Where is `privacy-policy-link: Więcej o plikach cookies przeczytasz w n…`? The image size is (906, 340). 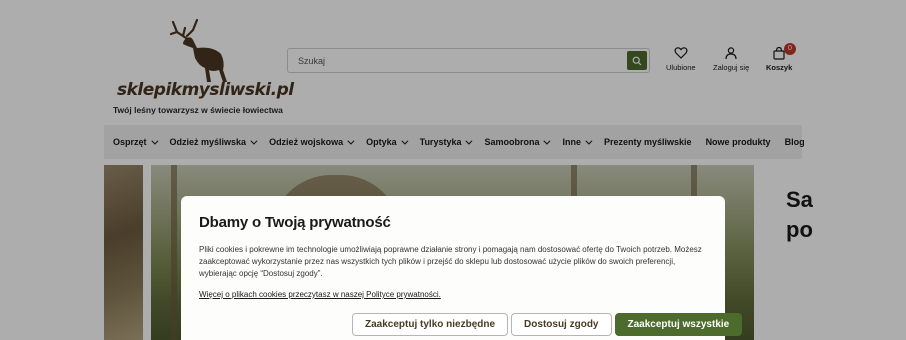 privacy-policy-link: Więcej o plikach cookies przeczytasz w n… is located at coordinates (453, 294).